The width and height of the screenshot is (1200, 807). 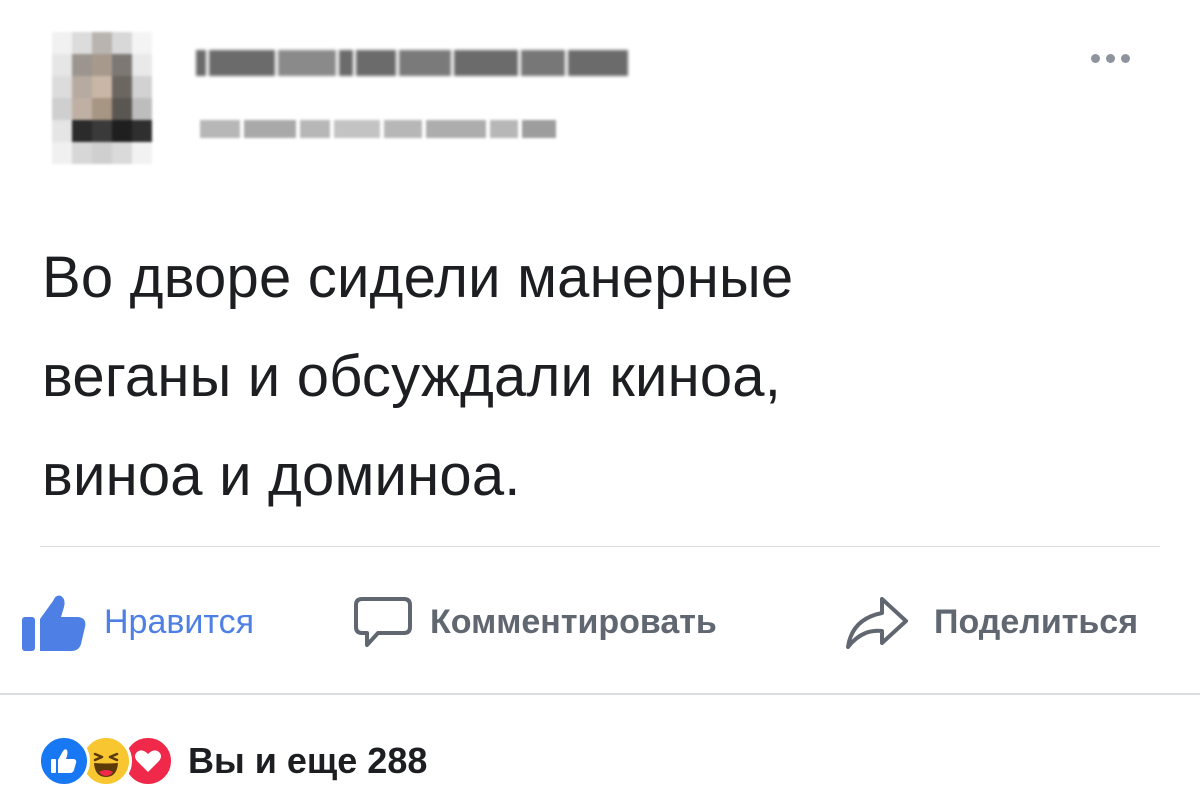 I want to click on more-options-icon, so click(x=1110, y=58).